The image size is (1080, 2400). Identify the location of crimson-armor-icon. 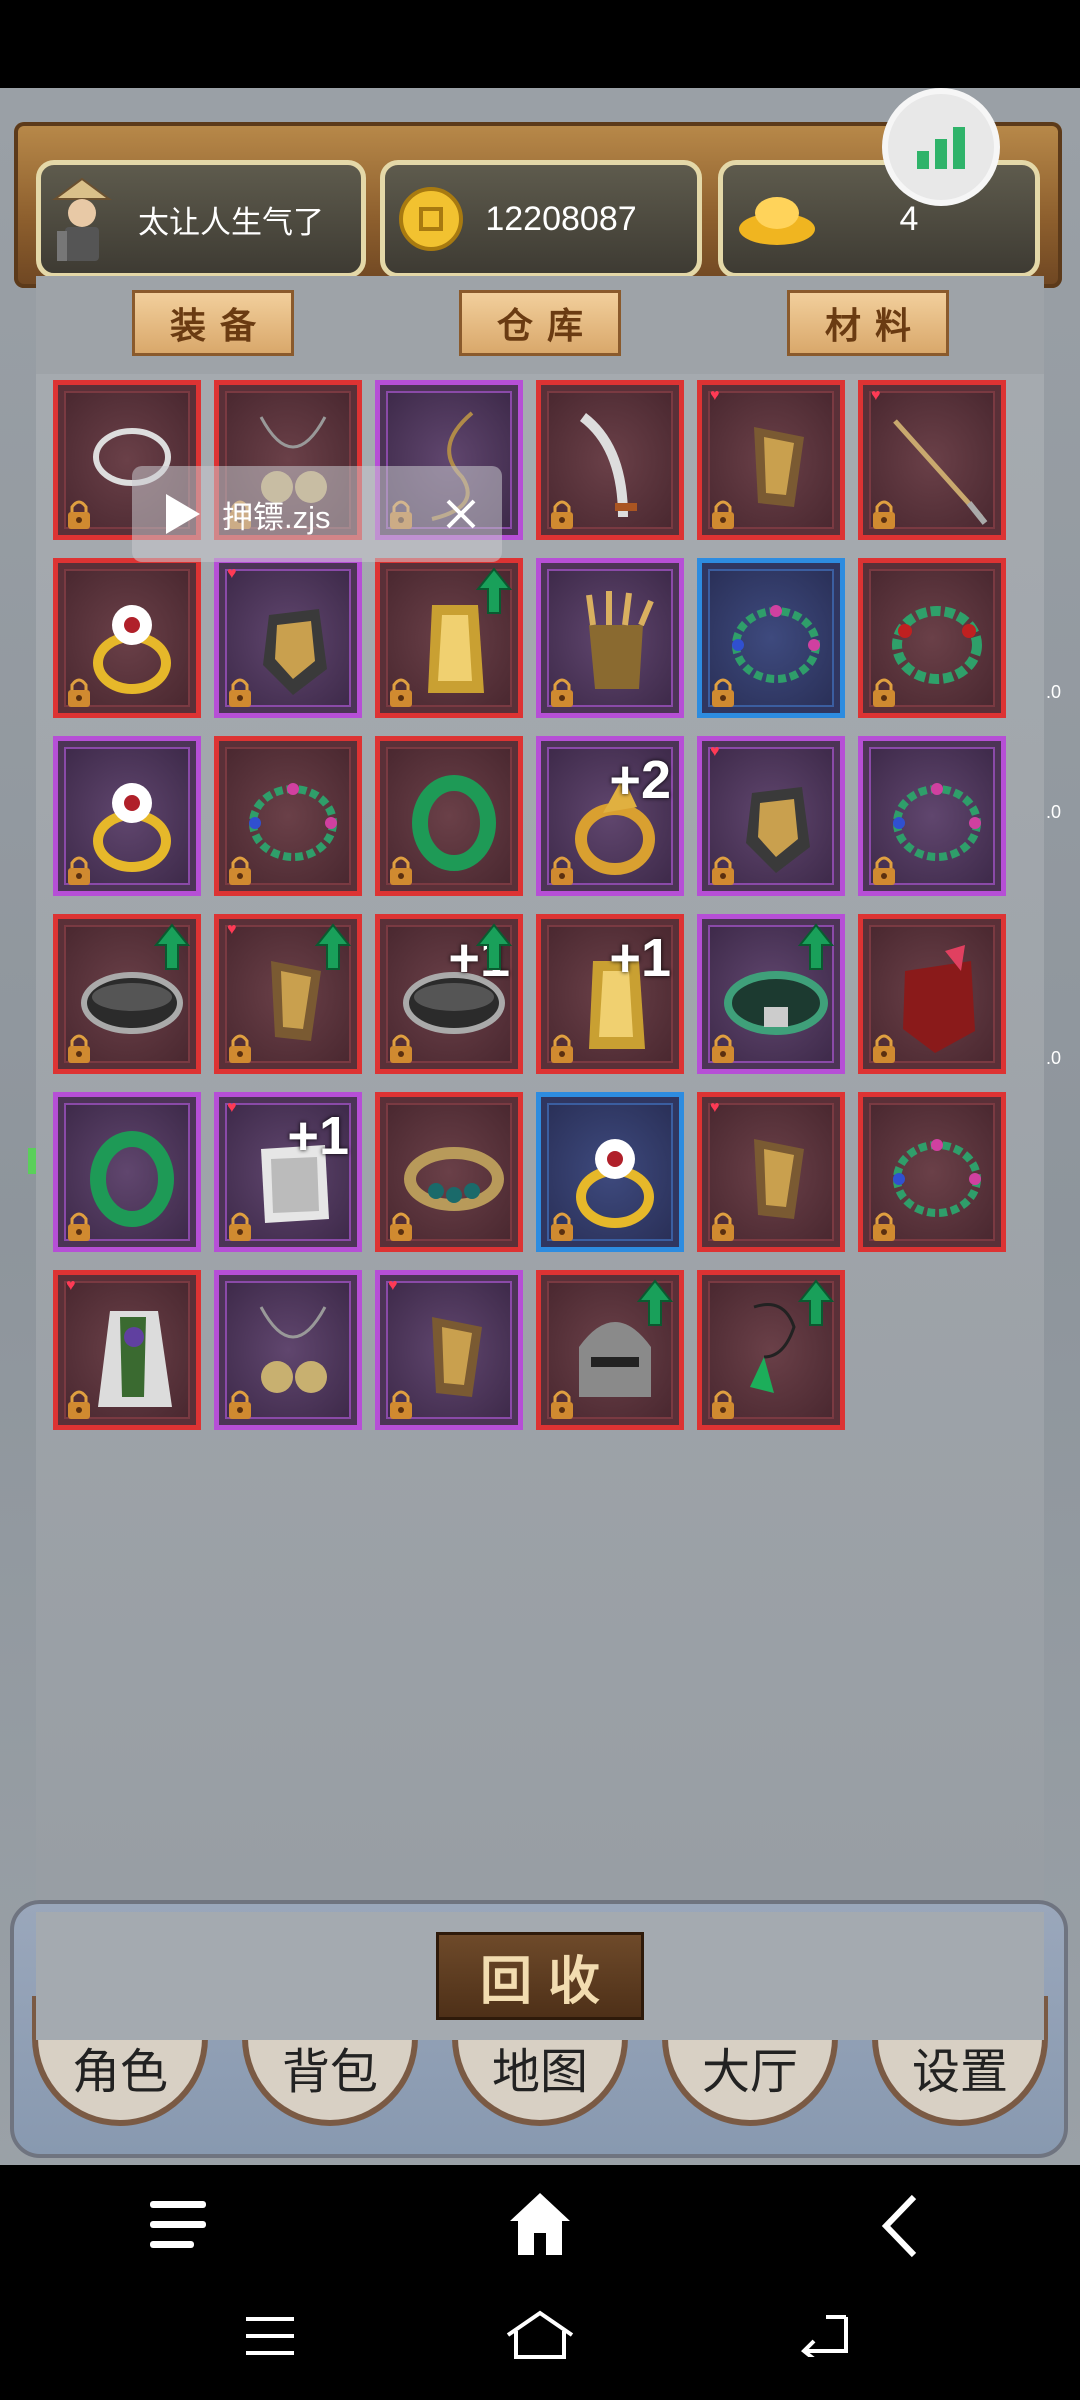
(939, 999).